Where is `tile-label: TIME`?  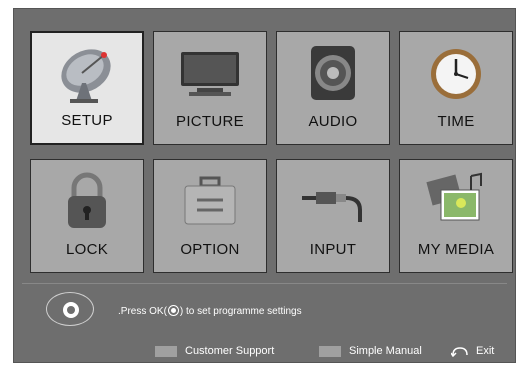
tile-label: TIME is located at coordinates (456, 121).